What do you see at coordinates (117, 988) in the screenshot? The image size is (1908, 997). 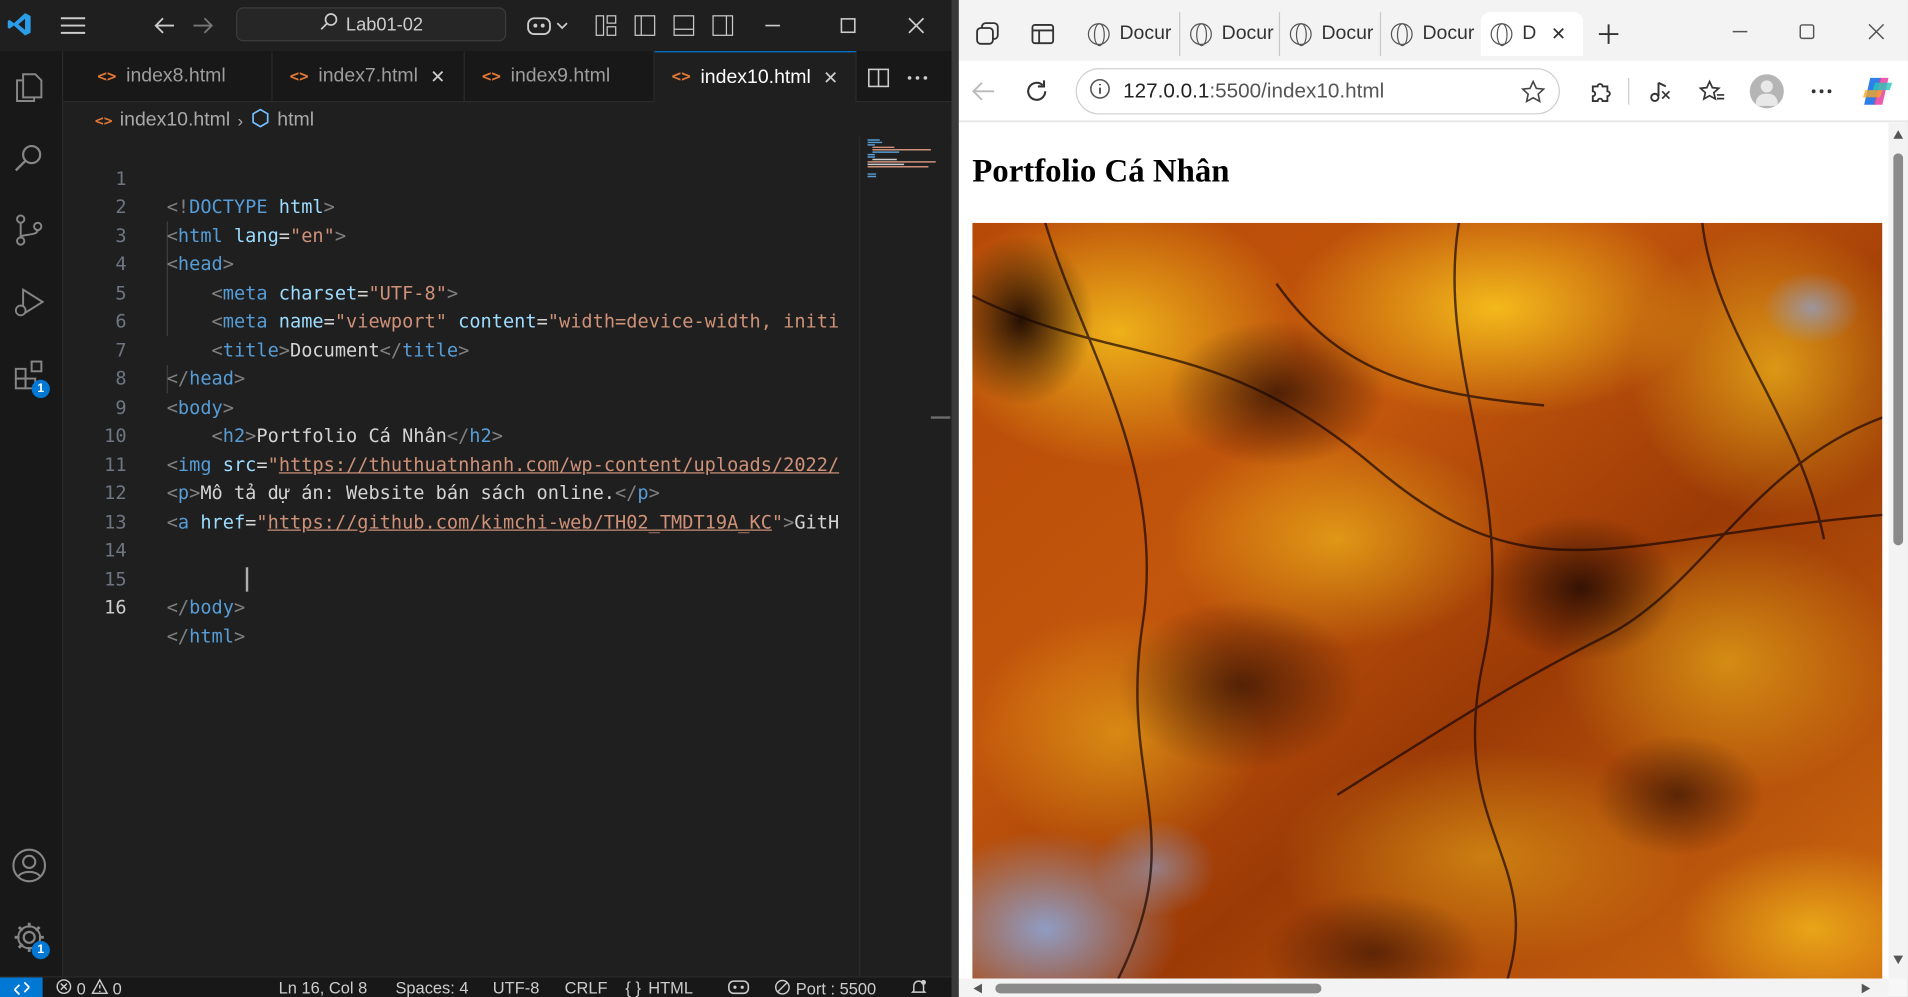 I see `warning-count: 0` at bounding box center [117, 988].